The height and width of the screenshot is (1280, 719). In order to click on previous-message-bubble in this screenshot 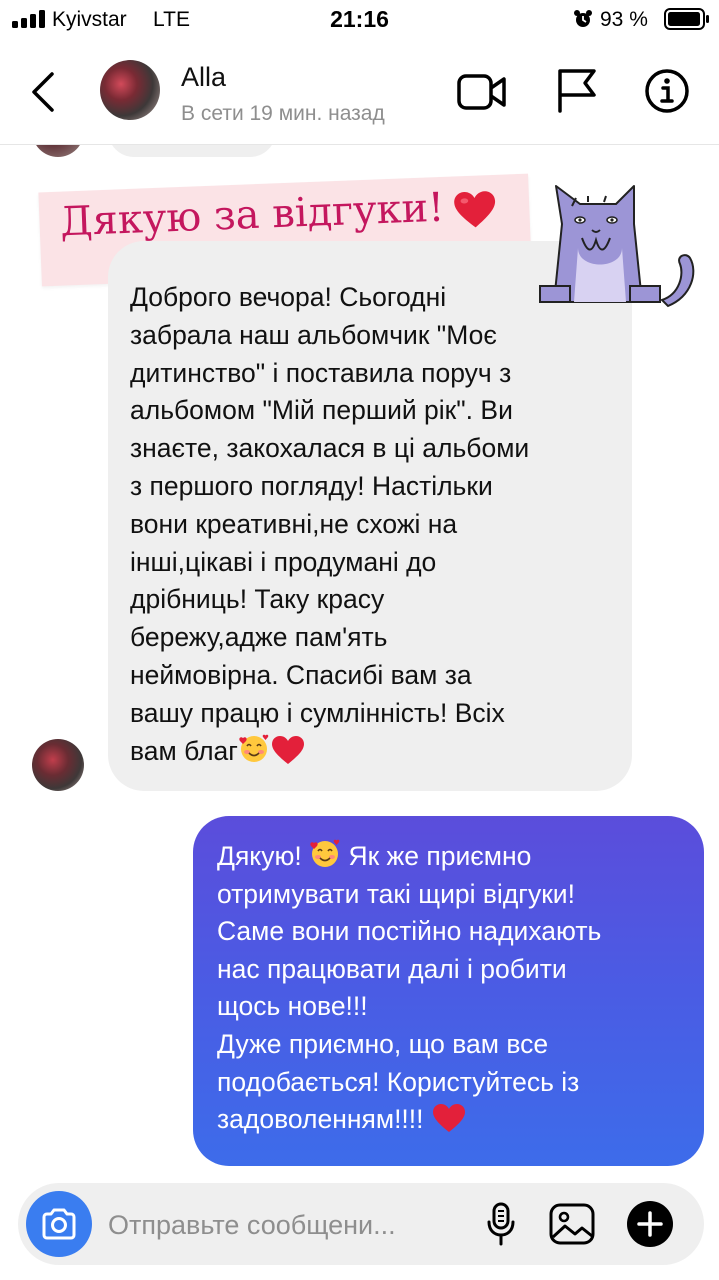, I will do `click(192, 151)`.